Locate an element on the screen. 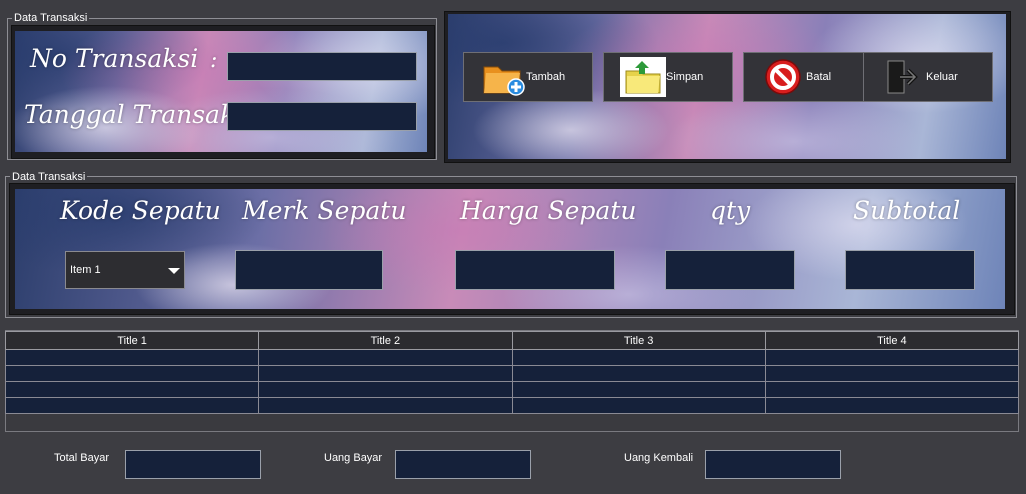 This screenshot has width=1026, height=494. save-button-label: Simpan is located at coordinates (685, 77).